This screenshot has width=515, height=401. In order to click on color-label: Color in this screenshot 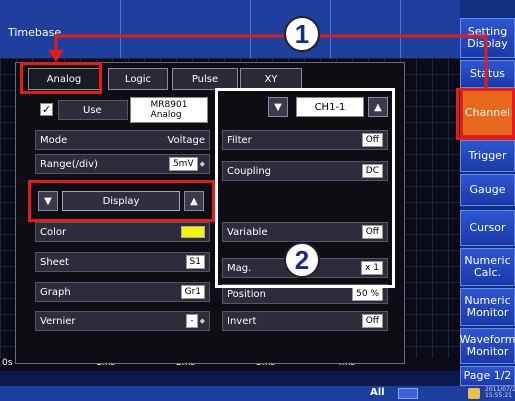, I will do `click(53, 232)`.